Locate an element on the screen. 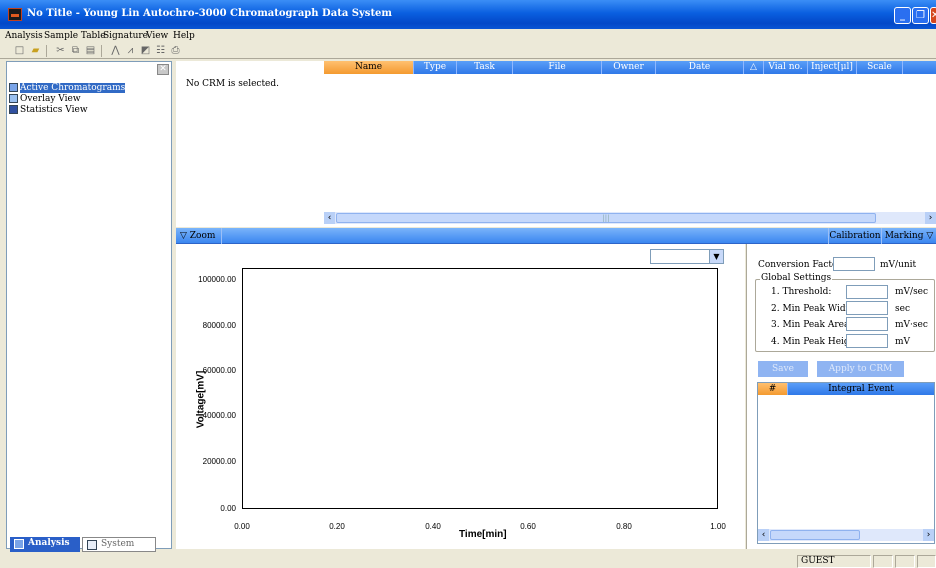 The width and height of the screenshot is (936, 568). integral-event-scrollbar: ‹ › is located at coordinates (846, 535).